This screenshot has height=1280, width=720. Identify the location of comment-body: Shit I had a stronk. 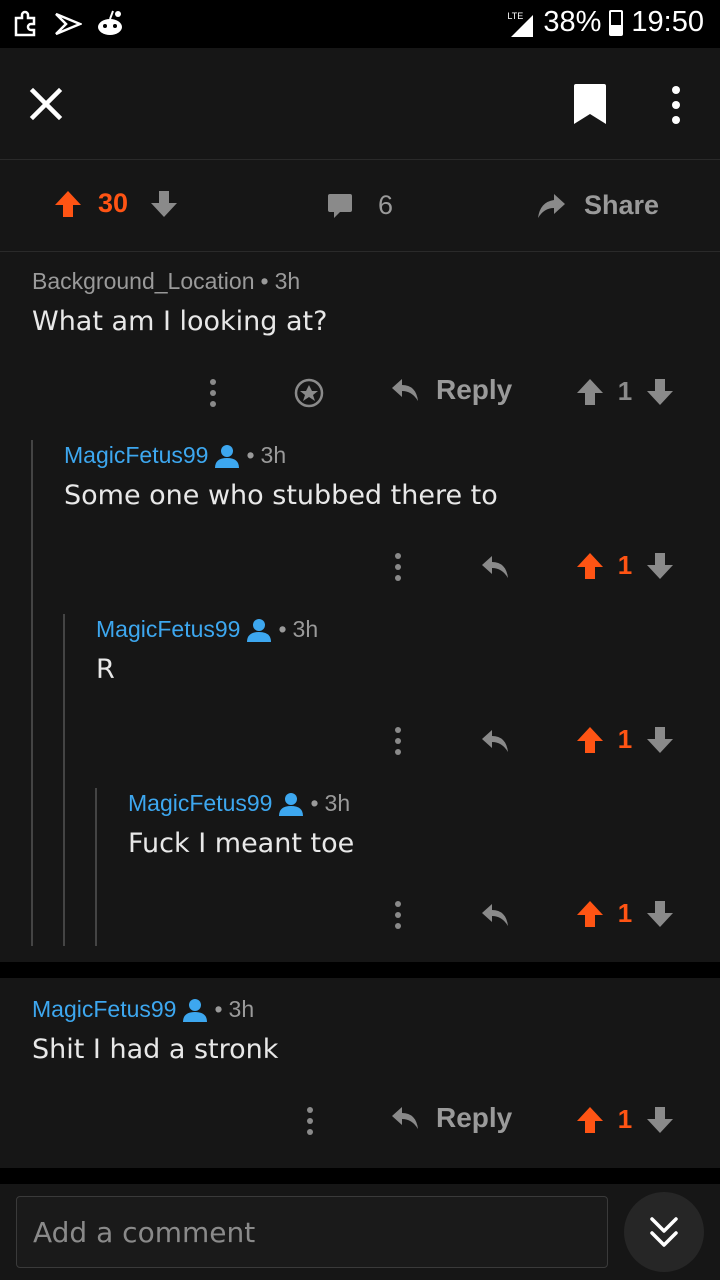
(155, 1049).